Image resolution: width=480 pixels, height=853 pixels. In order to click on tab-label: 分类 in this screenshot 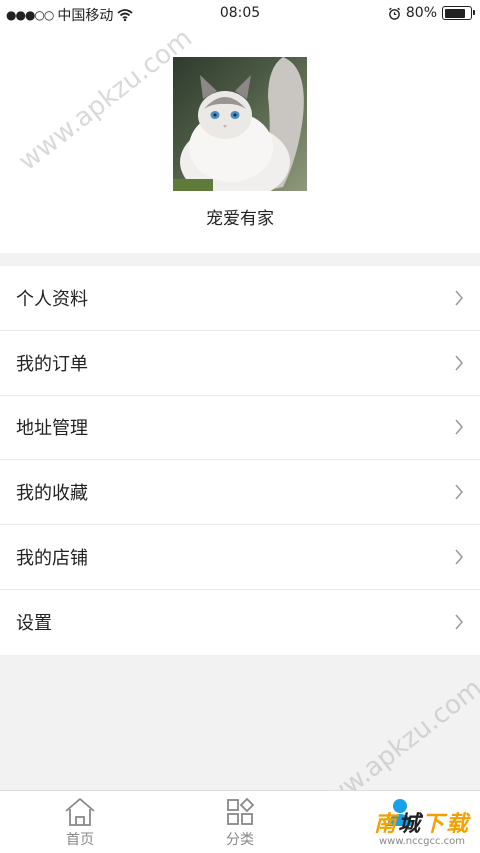, I will do `click(240, 840)`.